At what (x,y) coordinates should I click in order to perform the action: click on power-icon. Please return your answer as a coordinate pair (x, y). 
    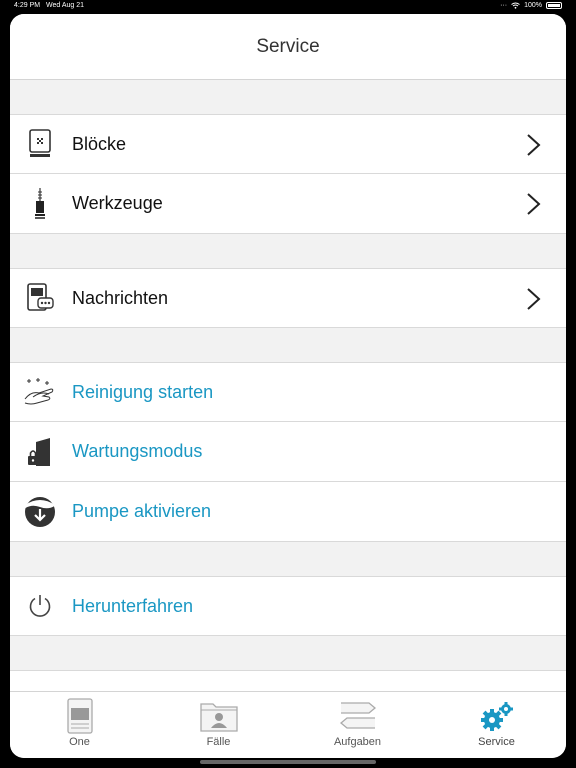
    Looking at the image, I should click on (40, 606).